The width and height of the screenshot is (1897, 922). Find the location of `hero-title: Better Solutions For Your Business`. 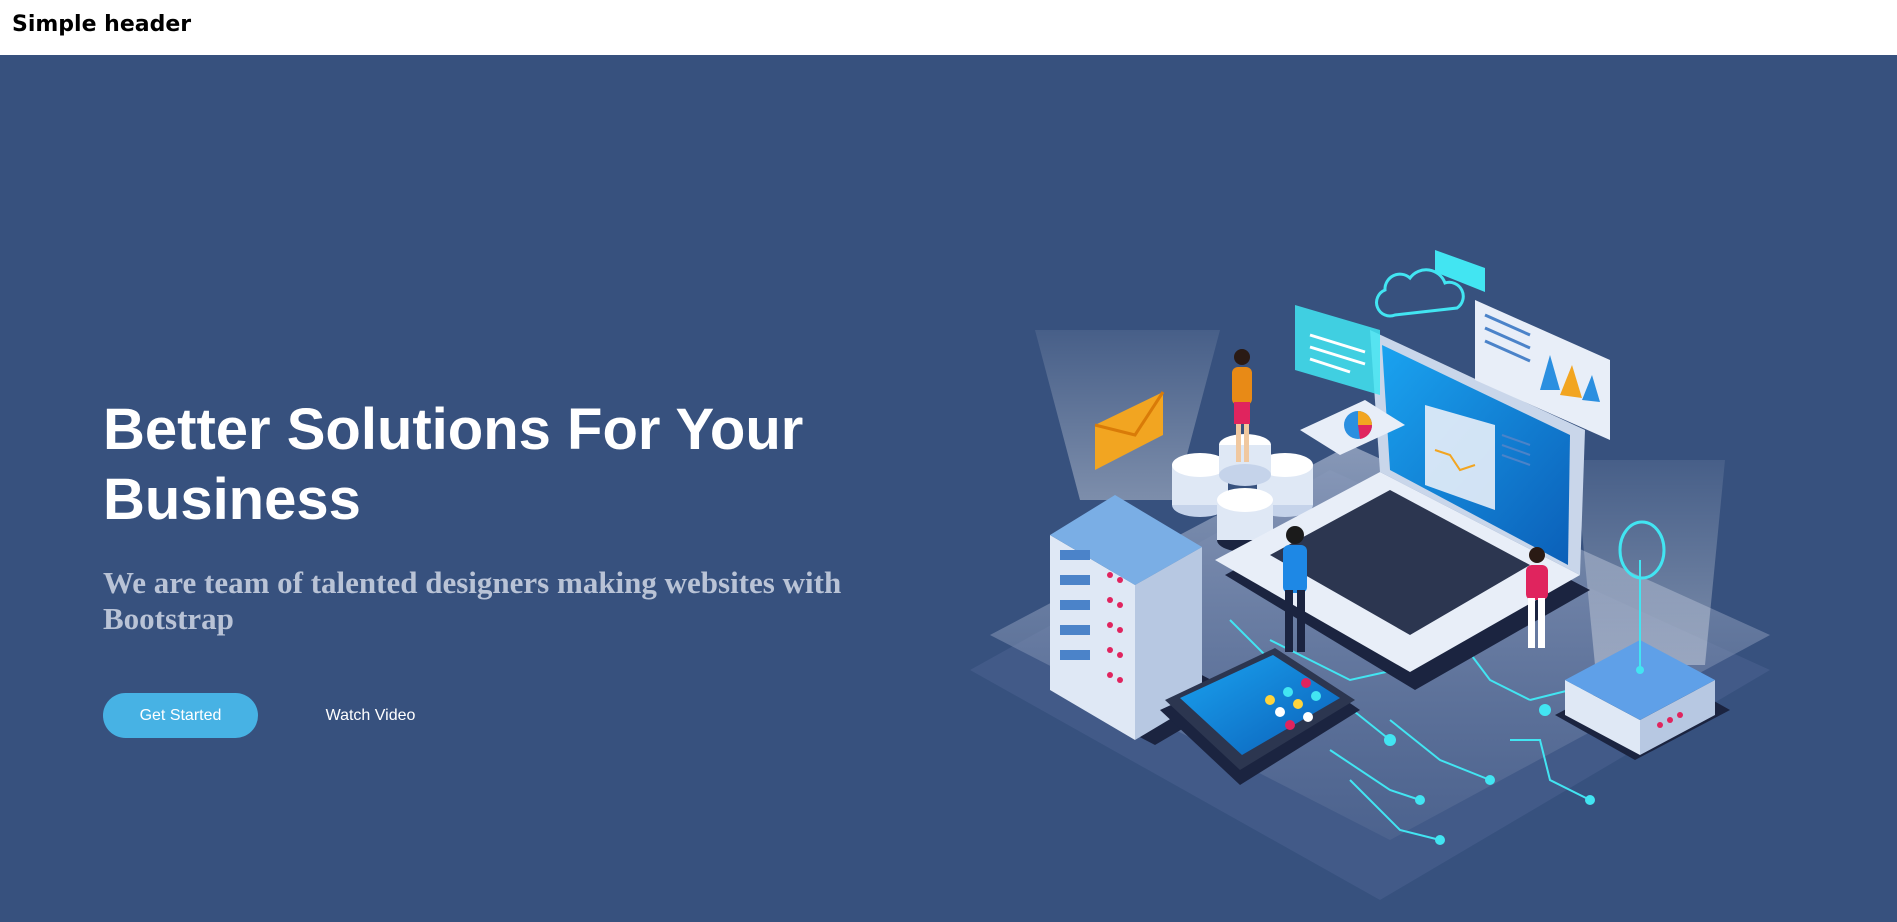

hero-title: Better Solutions For Your Business is located at coordinates (453, 464).